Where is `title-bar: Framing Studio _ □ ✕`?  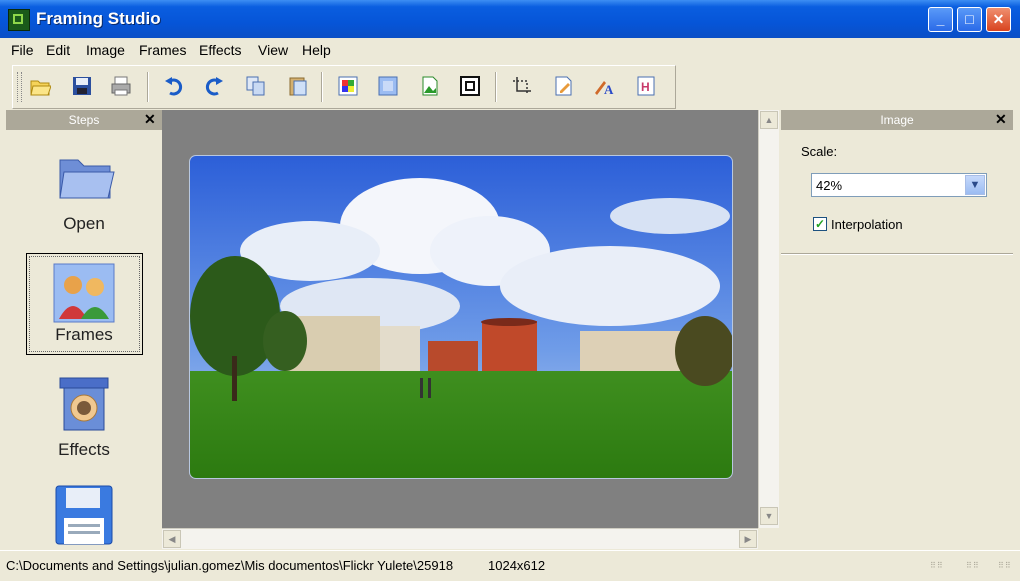 title-bar: Framing Studio _ □ ✕ is located at coordinates (510, 19).